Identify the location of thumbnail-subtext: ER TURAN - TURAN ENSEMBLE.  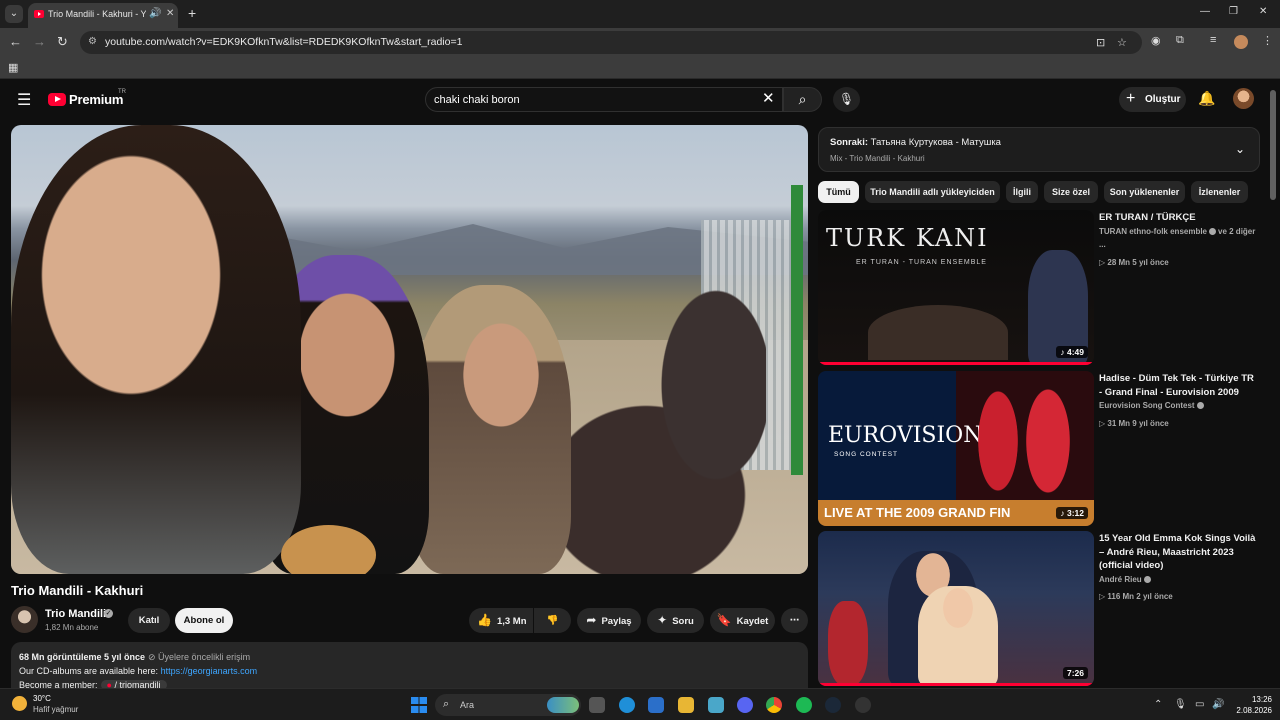
(921, 262).